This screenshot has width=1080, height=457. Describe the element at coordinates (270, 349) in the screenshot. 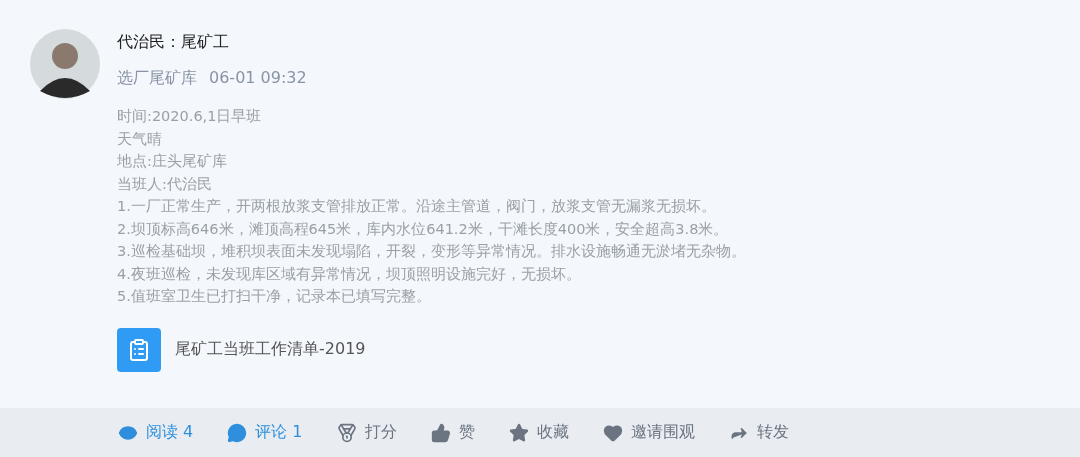

I see `attachment-name: 尾矿工当班工作清单-2019` at that location.